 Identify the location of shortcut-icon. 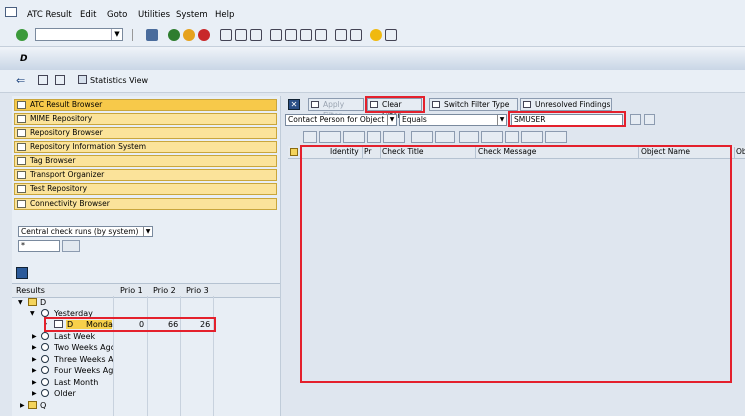
(356, 35).